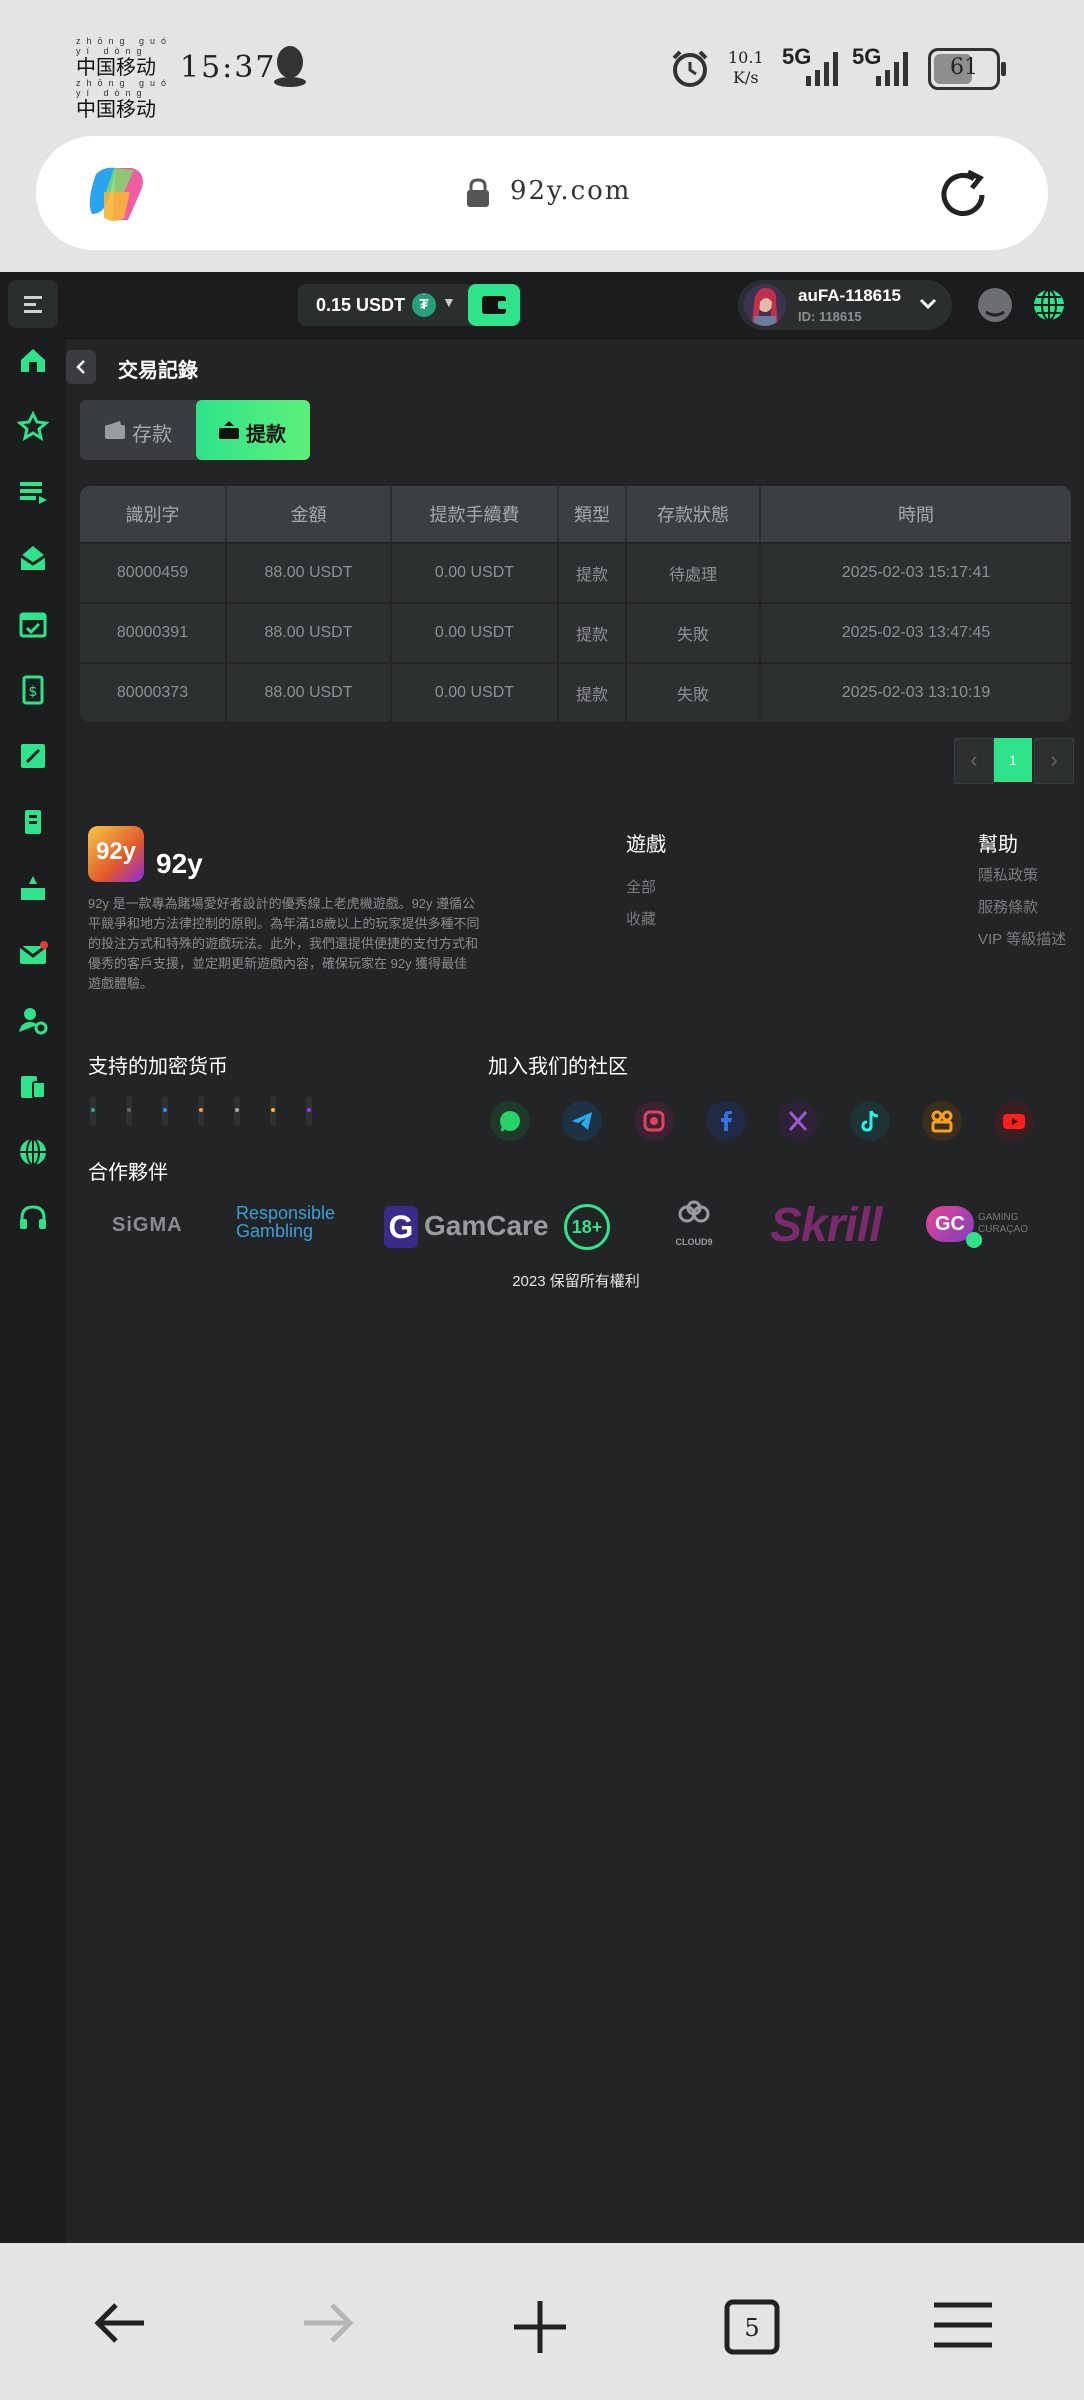 This screenshot has width=1084, height=2400. What do you see at coordinates (290, 66) in the screenshot?
I see `qq-icon` at bounding box center [290, 66].